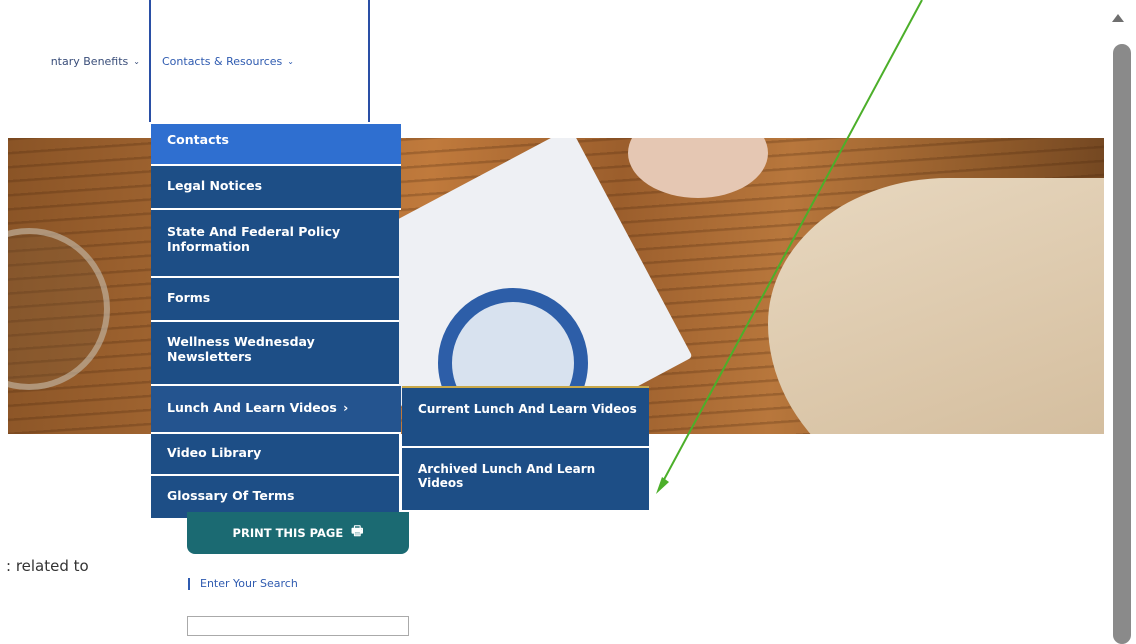  What do you see at coordinates (346, 407) in the screenshot?
I see `chevron-right-icon: ›` at bounding box center [346, 407].